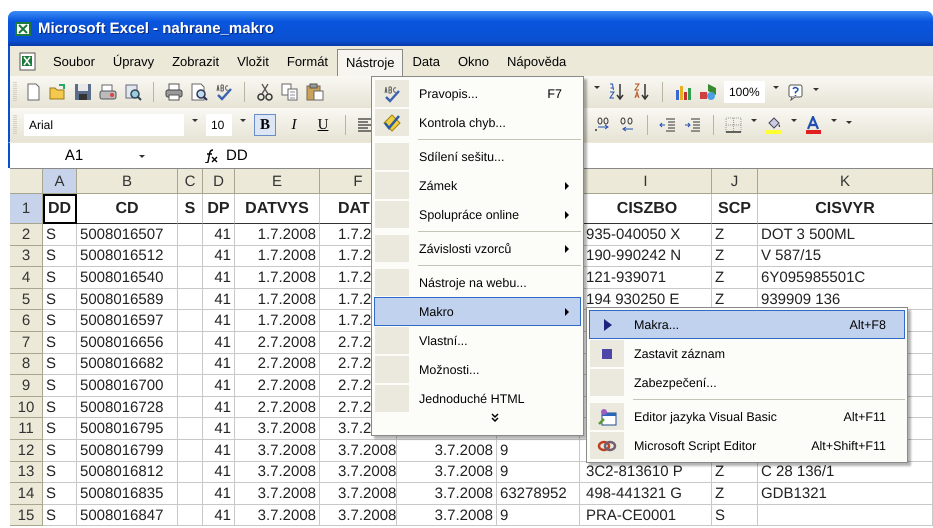  What do you see at coordinates (127, 451) in the screenshot?
I see `table-cell: 5008016799` at bounding box center [127, 451].